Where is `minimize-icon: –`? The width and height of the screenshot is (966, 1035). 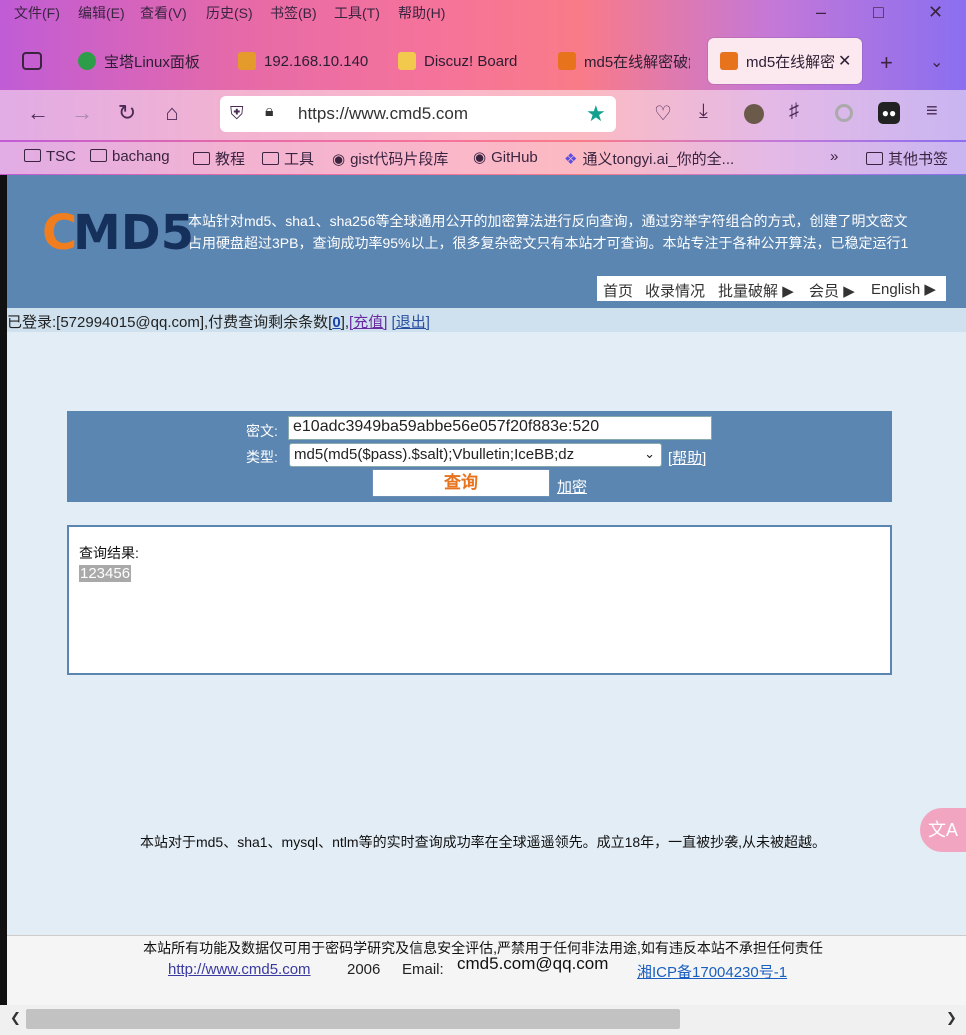
minimize-icon: – is located at coordinates (821, 12).